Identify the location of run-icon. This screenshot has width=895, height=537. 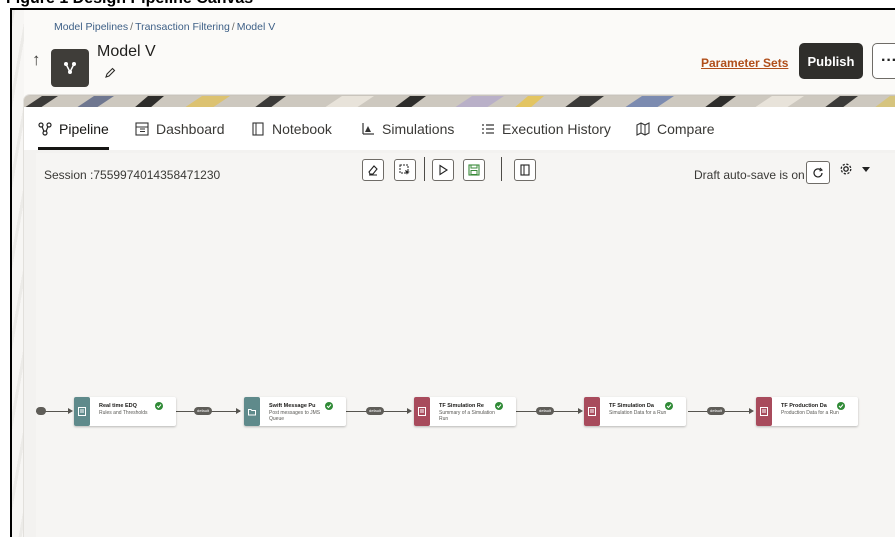
(443, 170).